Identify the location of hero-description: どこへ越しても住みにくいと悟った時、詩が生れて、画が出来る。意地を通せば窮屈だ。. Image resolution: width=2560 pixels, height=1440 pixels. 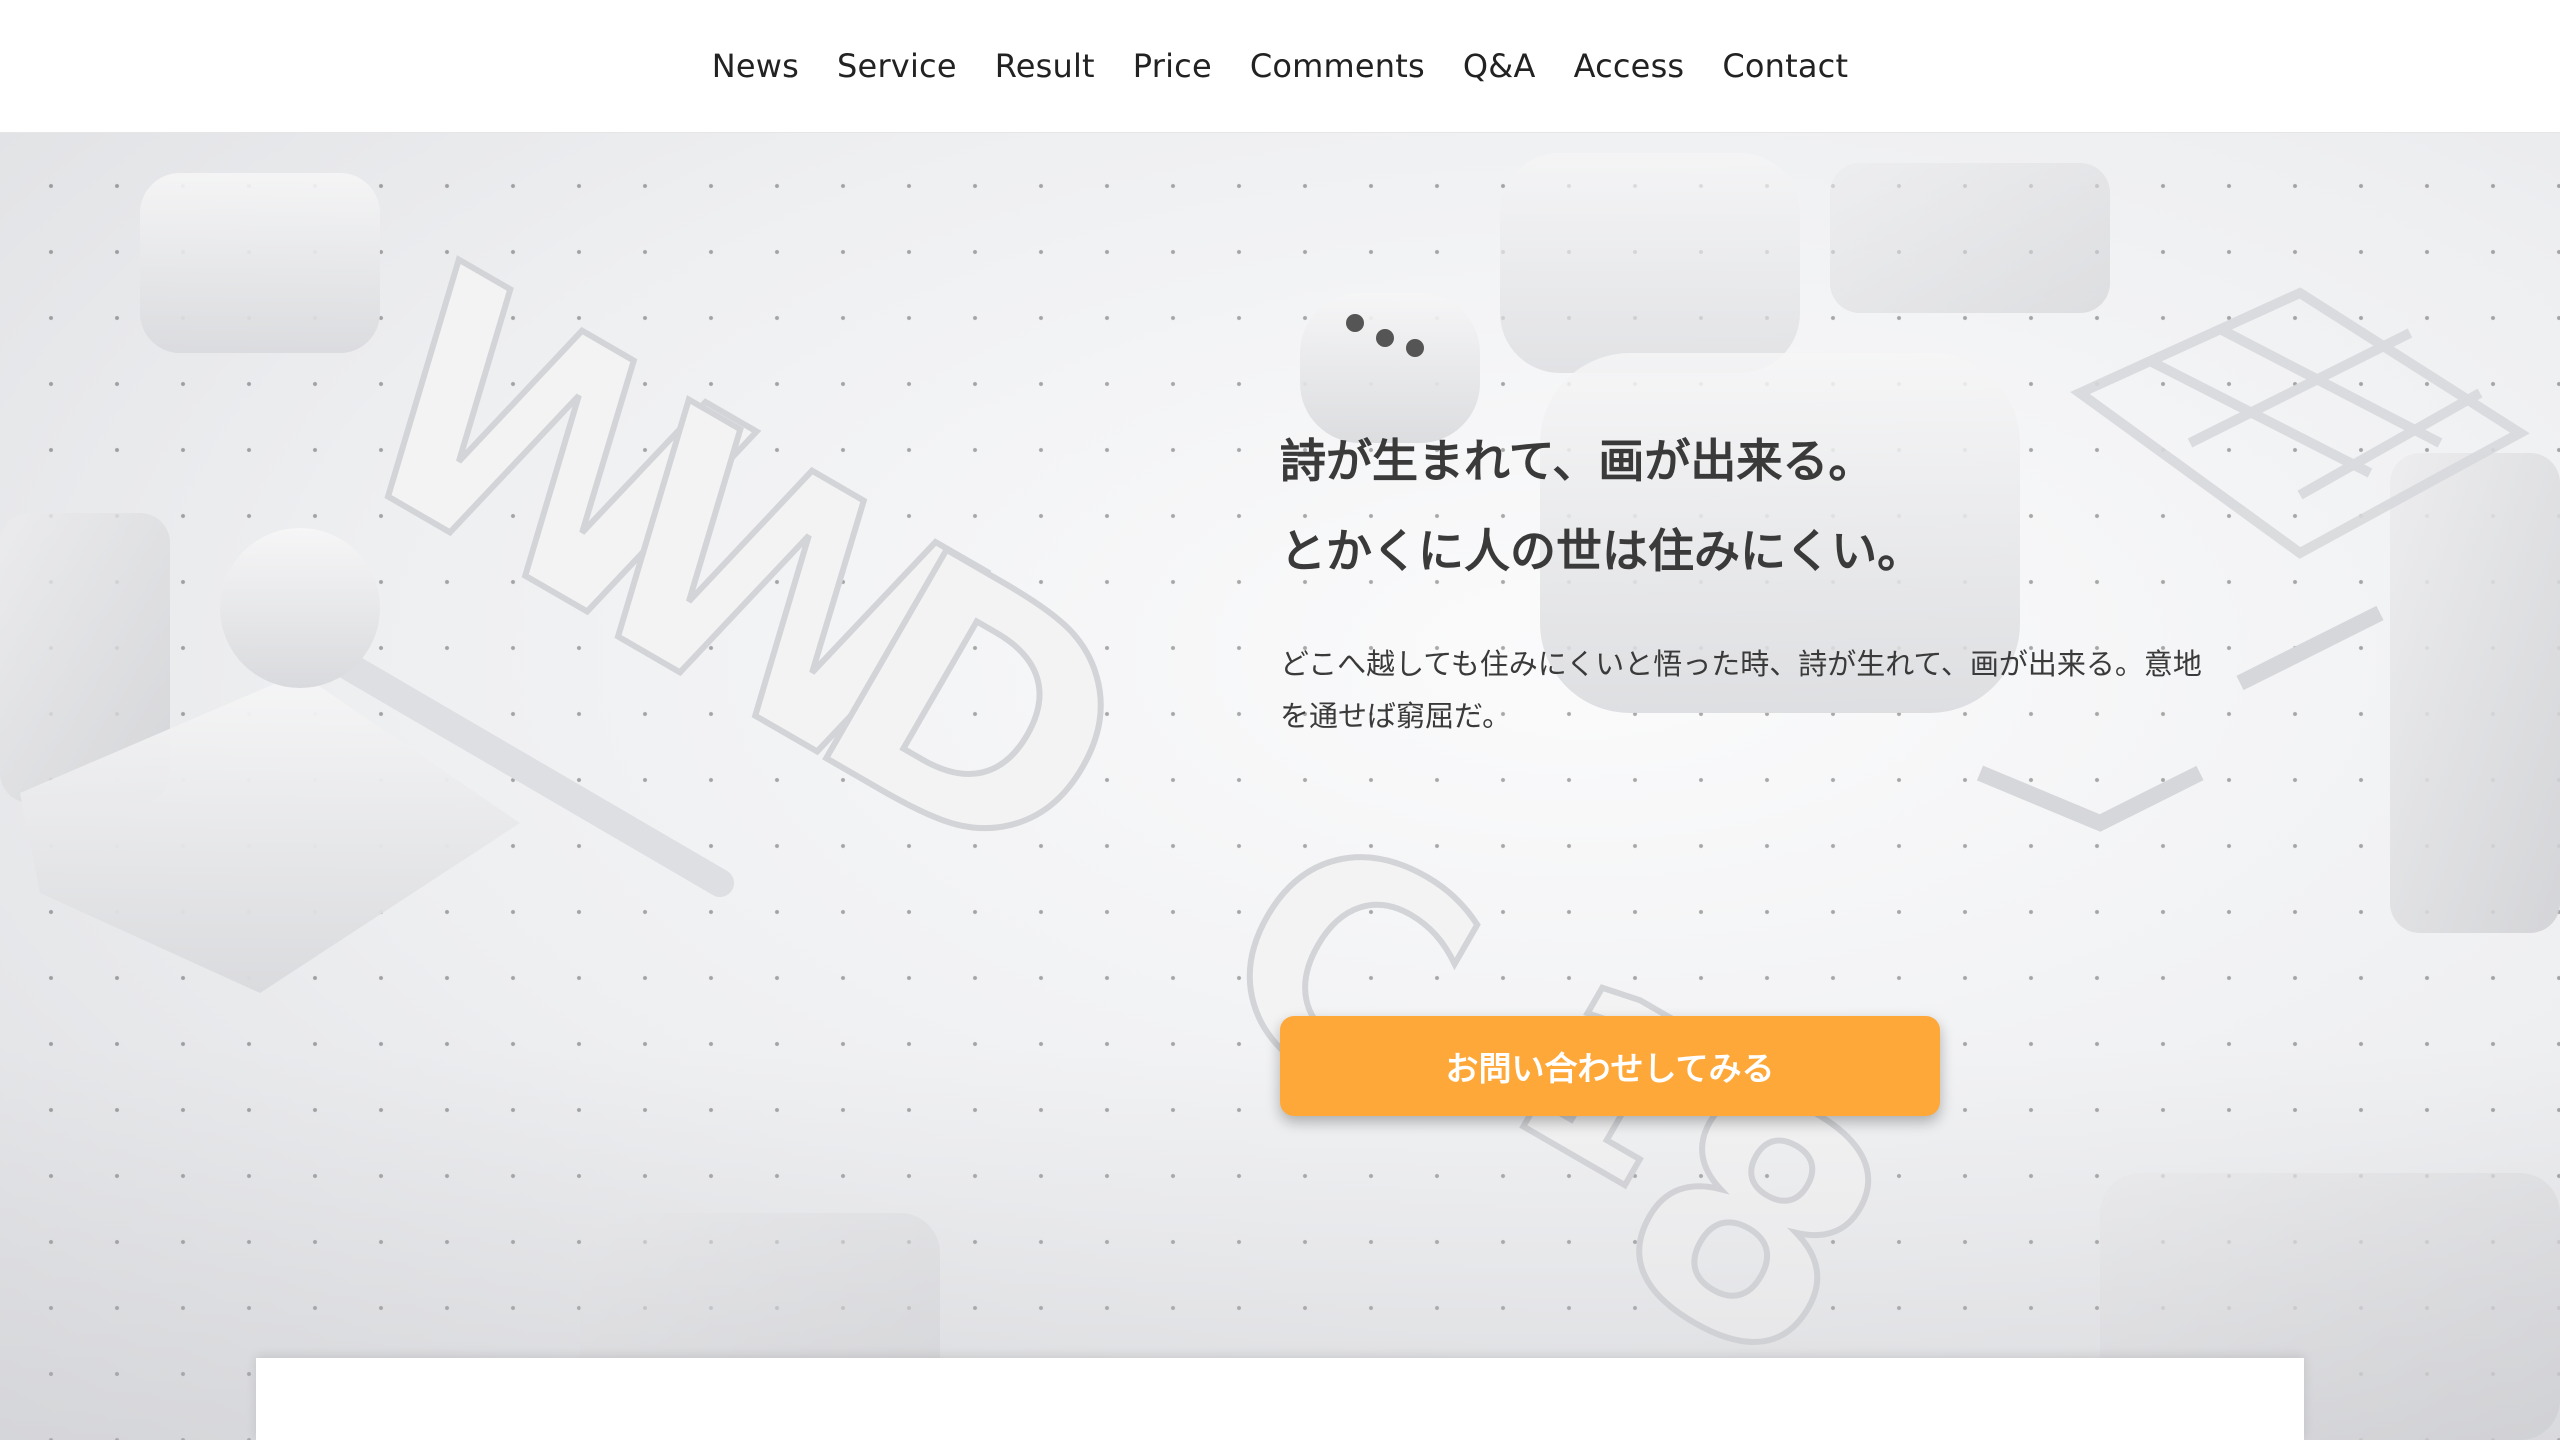
(1741, 690).